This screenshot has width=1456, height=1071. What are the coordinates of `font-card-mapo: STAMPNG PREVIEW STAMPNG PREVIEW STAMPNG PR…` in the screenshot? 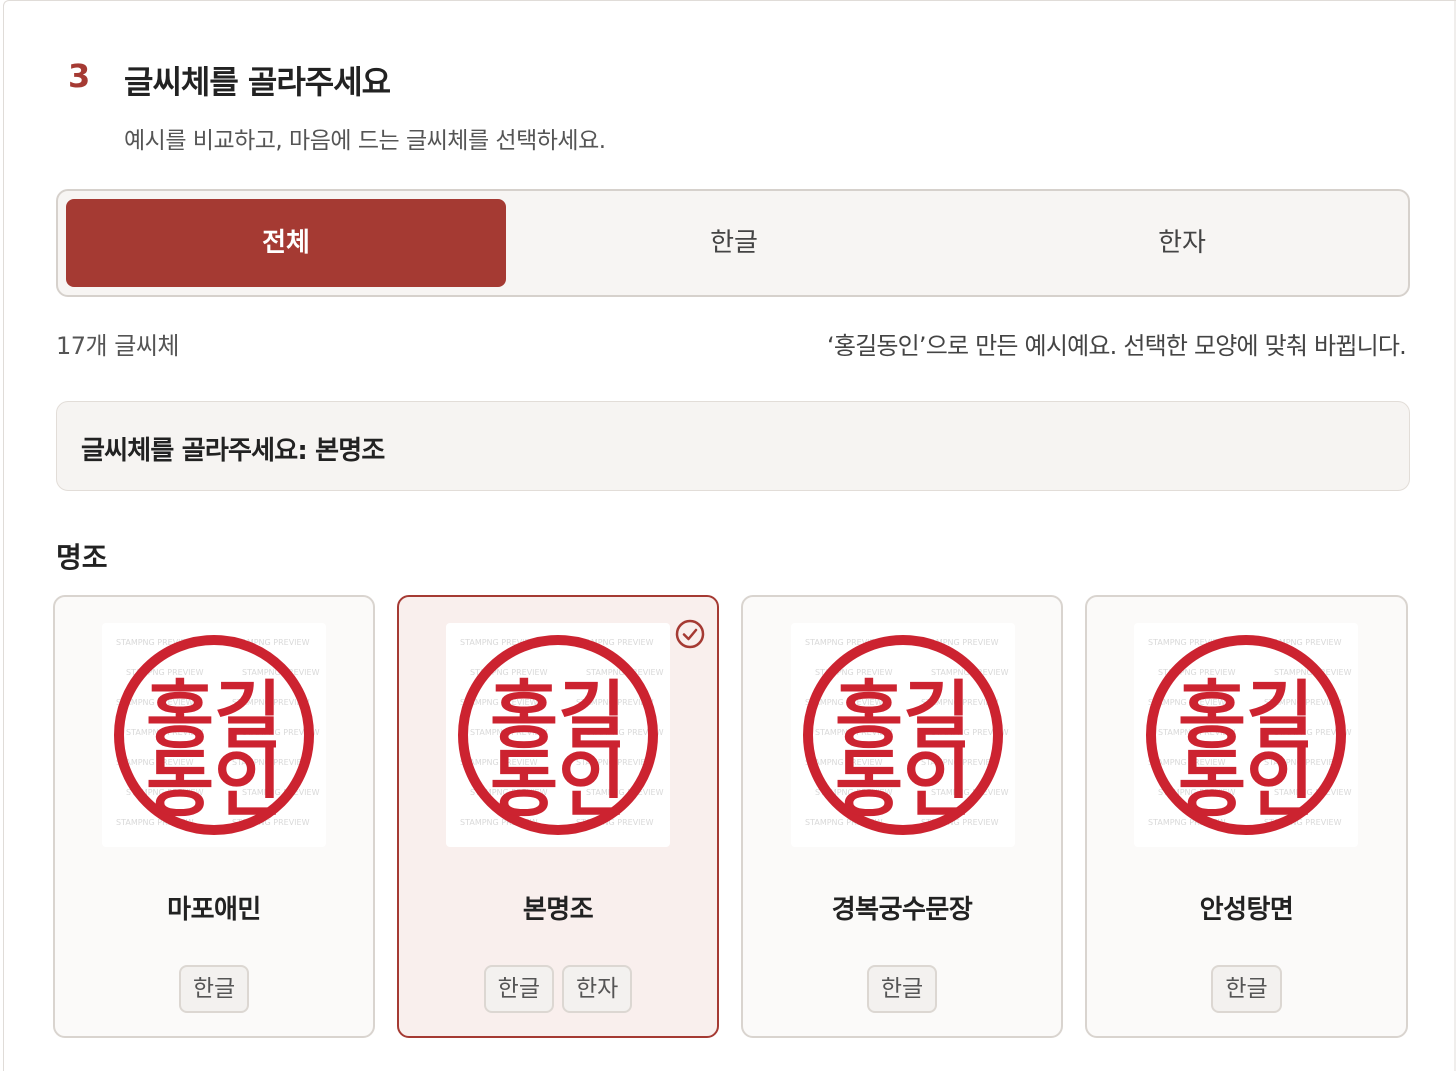 It's located at (214, 816).